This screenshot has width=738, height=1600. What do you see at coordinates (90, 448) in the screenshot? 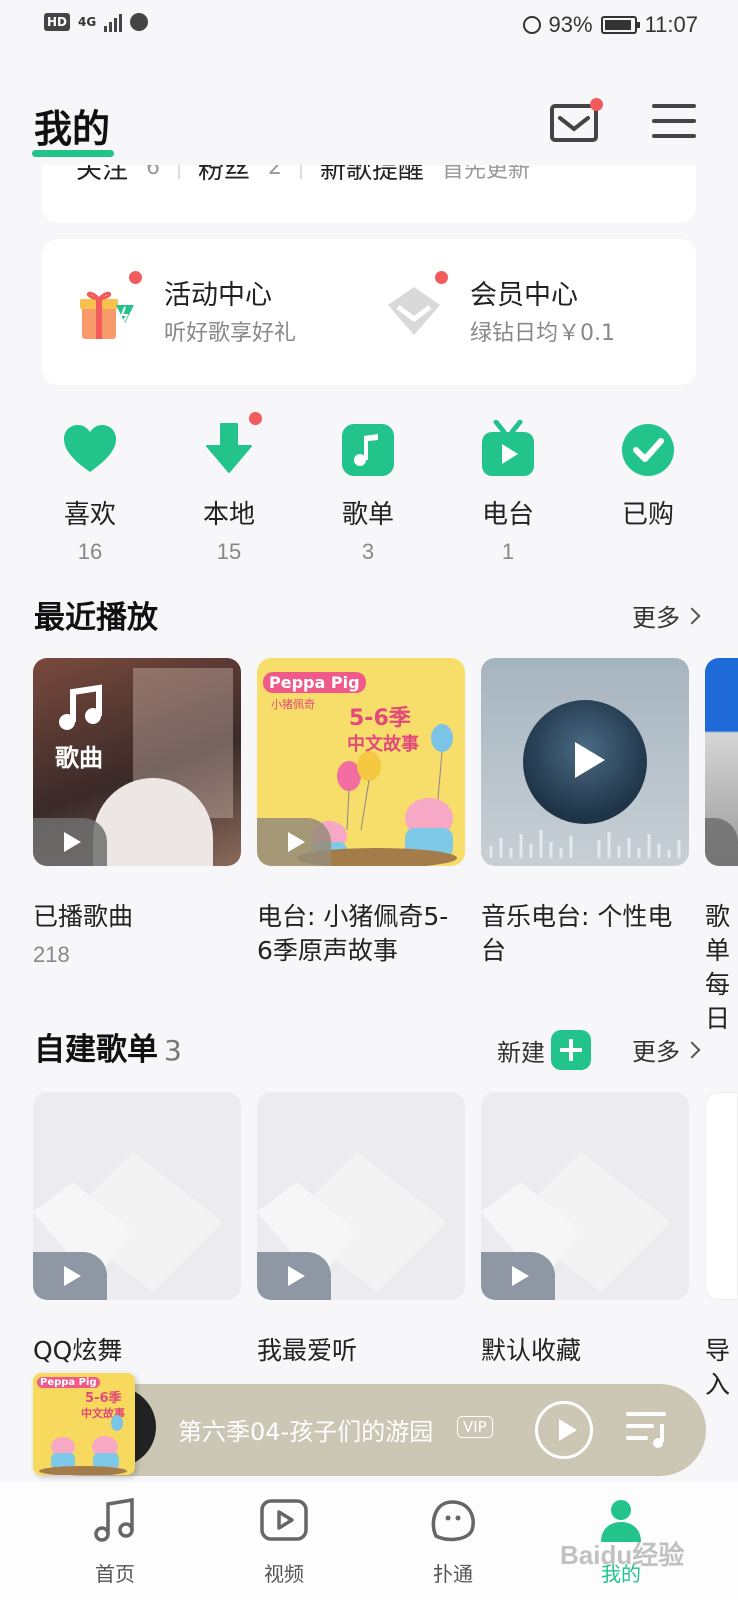
I see `heart-icon` at bounding box center [90, 448].